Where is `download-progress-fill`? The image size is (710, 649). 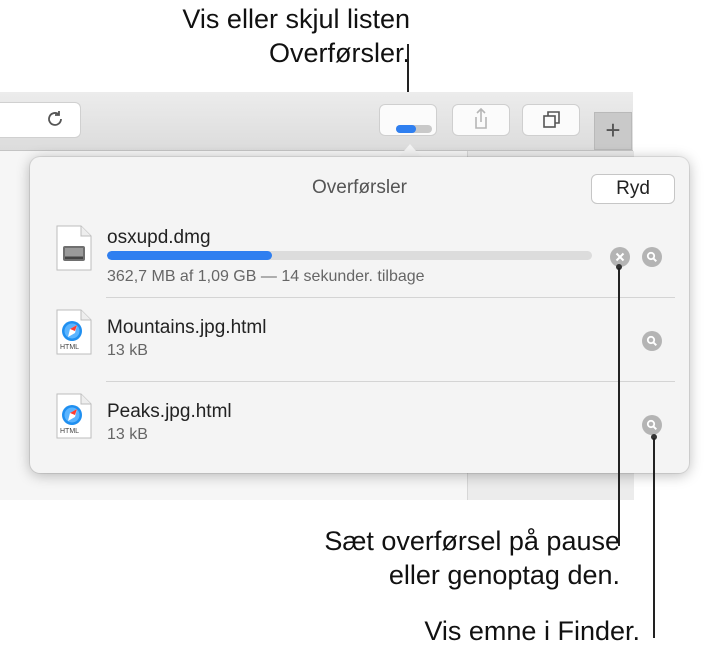
download-progress-fill is located at coordinates (189, 255).